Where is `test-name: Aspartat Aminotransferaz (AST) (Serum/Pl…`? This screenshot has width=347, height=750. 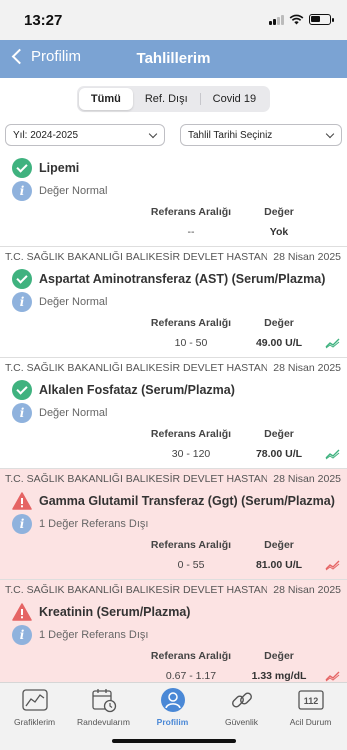
test-name: Aspartat Aminotransferaz (AST) (Serum/Pl… is located at coordinates (182, 279).